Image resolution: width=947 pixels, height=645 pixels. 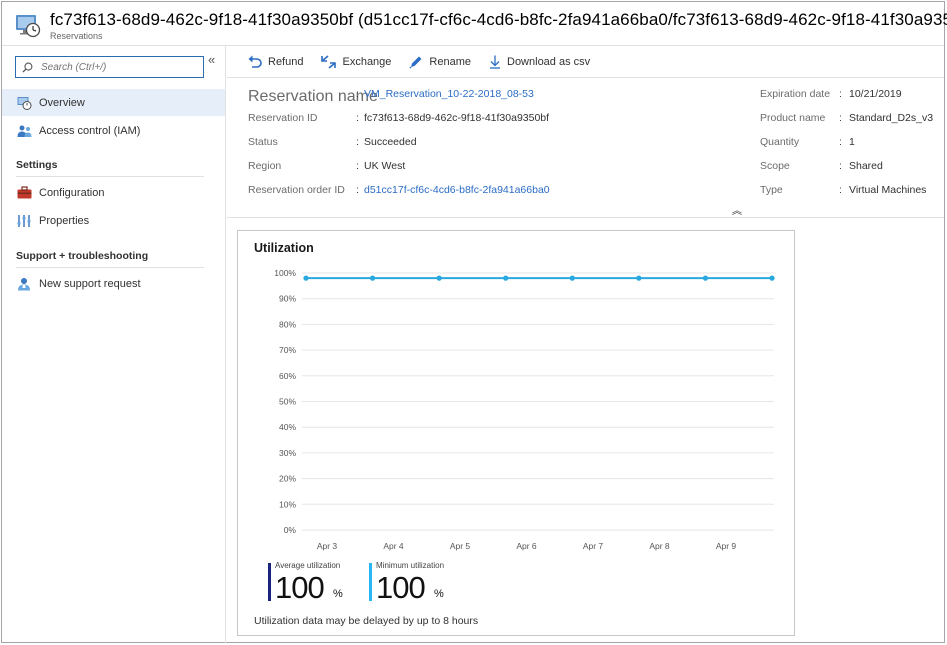 I want to click on minimum-utilization-block: Minimum utilization 100 %, so click(x=414, y=583).